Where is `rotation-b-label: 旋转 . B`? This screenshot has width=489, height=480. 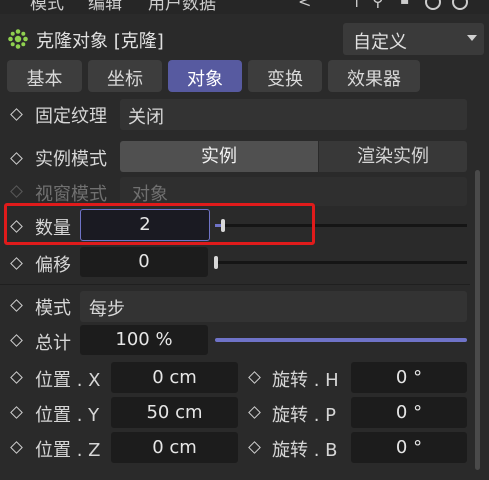
rotation-b-label: 旋转 . B is located at coordinates (305, 450).